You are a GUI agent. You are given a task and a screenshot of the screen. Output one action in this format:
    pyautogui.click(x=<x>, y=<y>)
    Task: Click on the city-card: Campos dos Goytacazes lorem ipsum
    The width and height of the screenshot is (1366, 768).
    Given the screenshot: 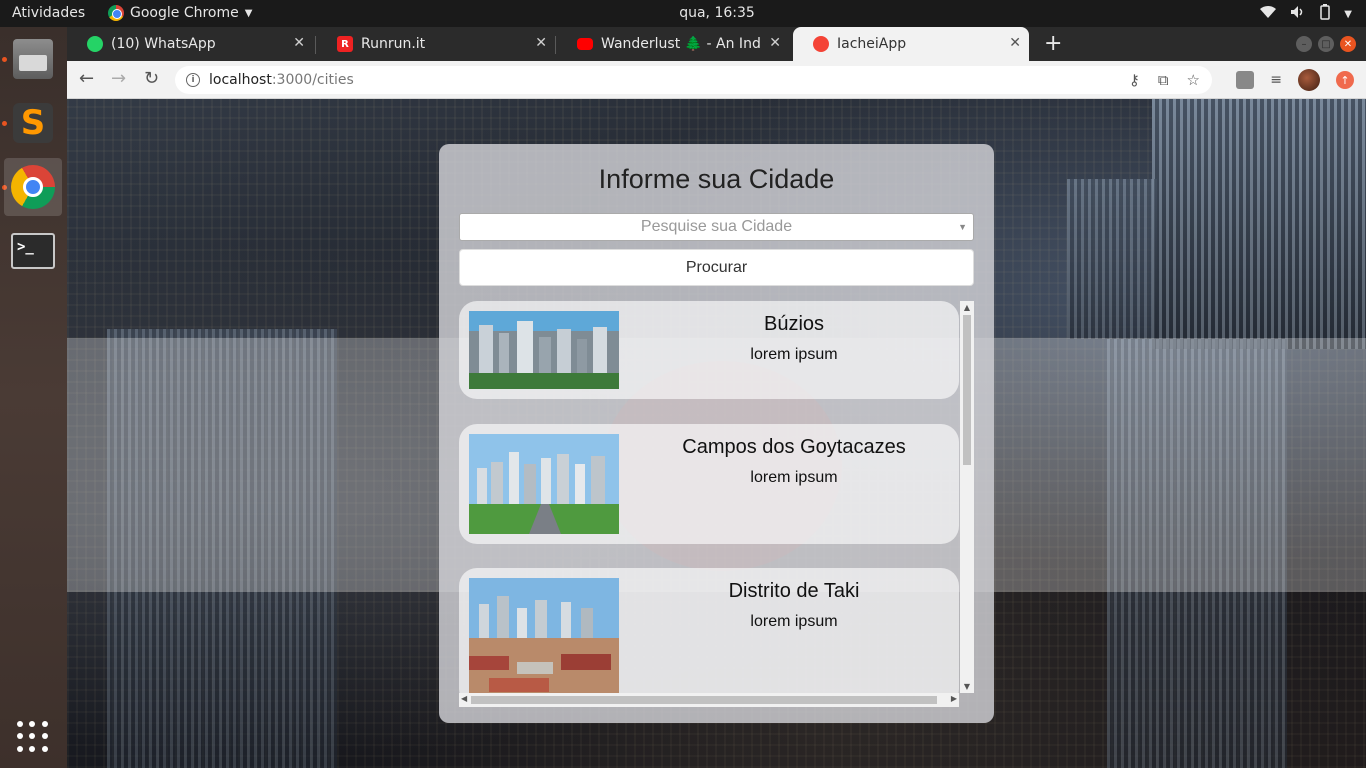 What is the action you would take?
    pyautogui.click(x=709, y=484)
    